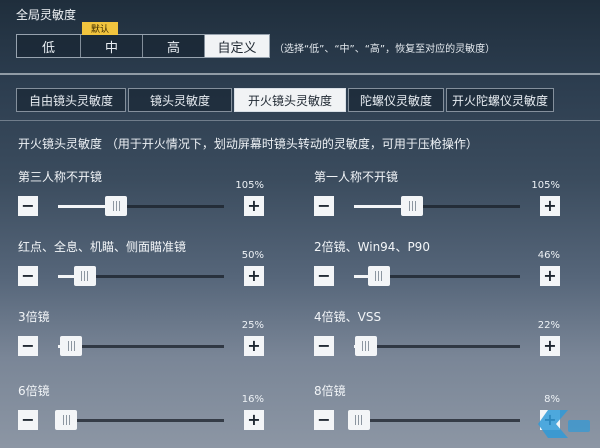  What do you see at coordinates (437, 333) in the screenshot?
I see `slider-4x-scope: 4倍镜、VSS 22% − +` at bounding box center [437, 333].